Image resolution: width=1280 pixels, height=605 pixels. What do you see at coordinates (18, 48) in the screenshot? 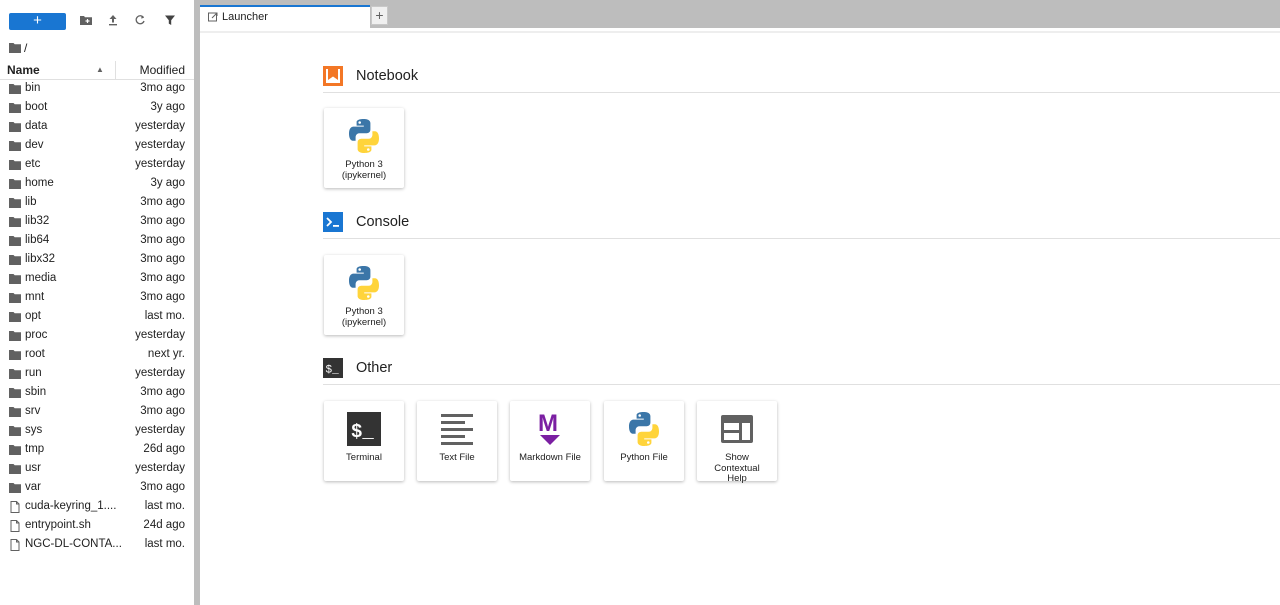
I see `breadcrumb: /` at bounding box center [18, 48].